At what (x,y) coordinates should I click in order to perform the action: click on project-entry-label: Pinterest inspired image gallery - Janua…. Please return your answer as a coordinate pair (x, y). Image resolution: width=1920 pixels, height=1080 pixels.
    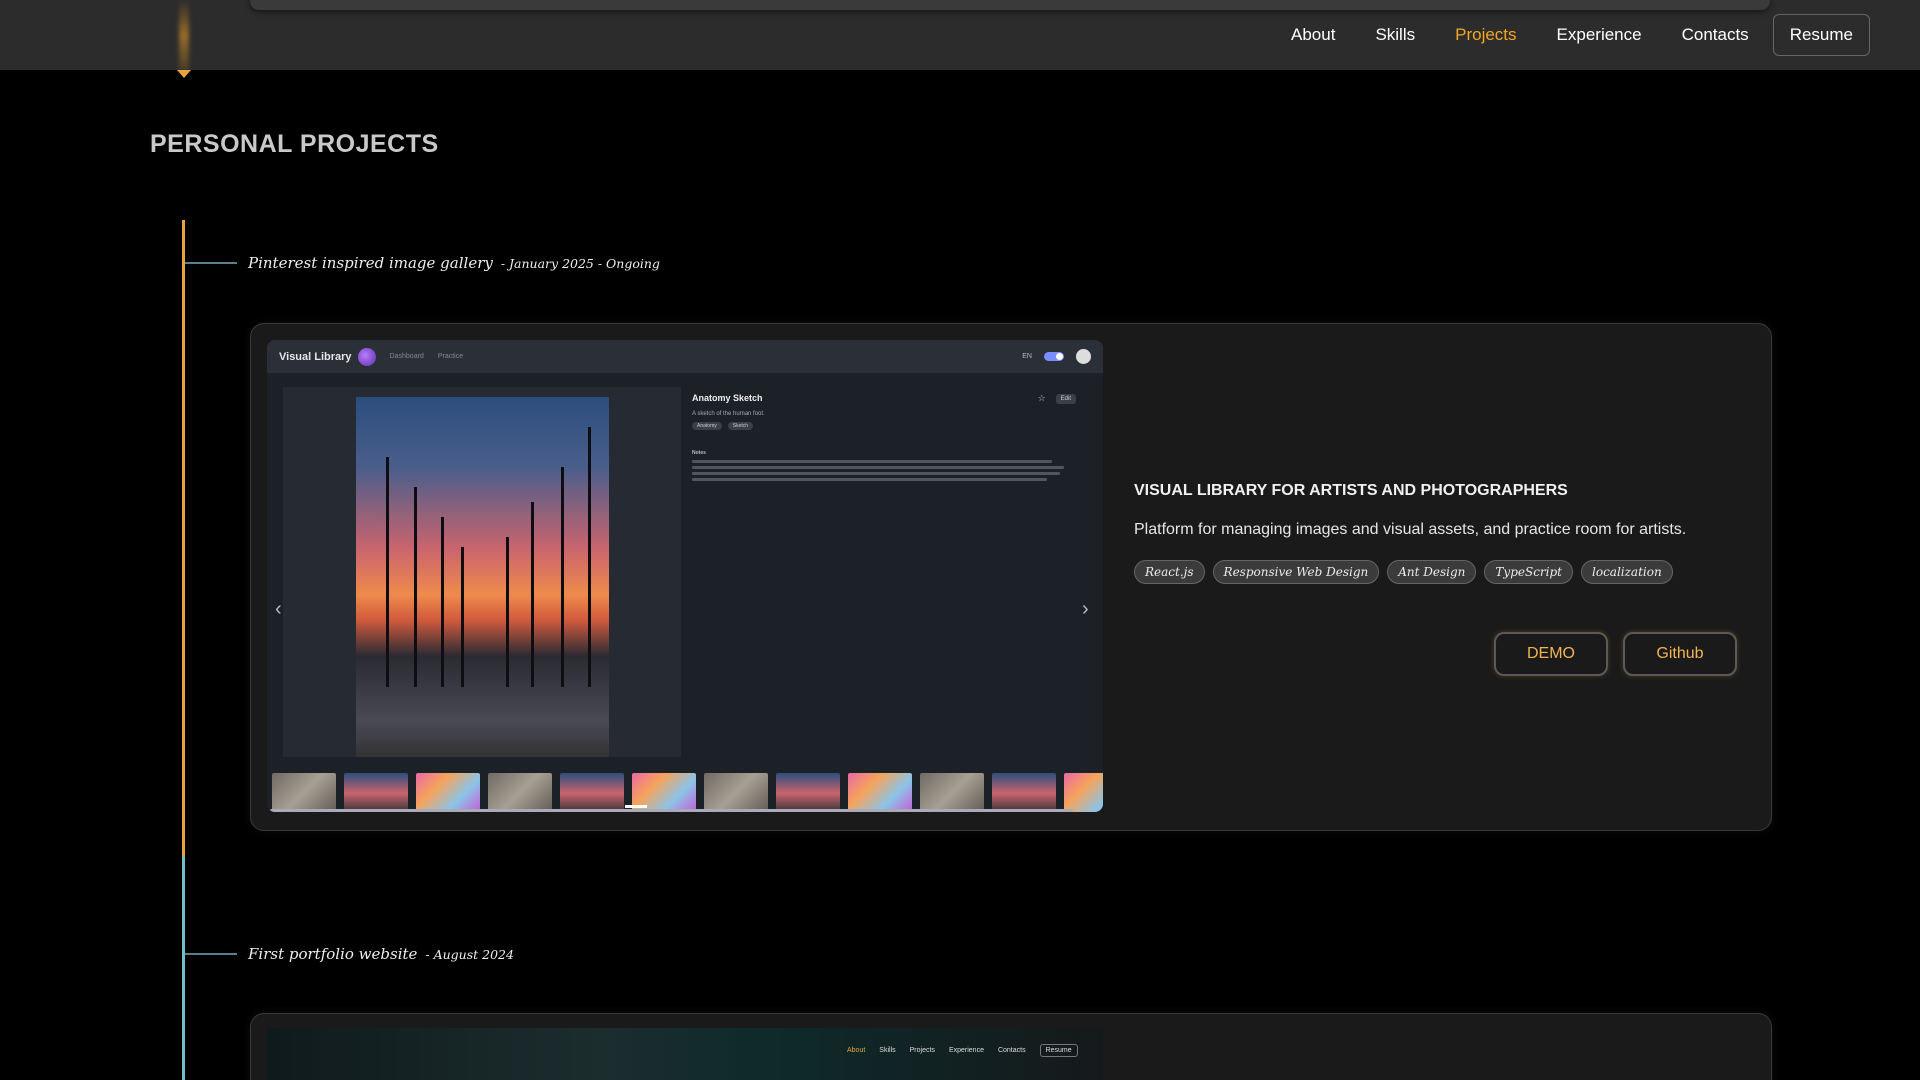
    Looking at the image, I should click on (454, 263).